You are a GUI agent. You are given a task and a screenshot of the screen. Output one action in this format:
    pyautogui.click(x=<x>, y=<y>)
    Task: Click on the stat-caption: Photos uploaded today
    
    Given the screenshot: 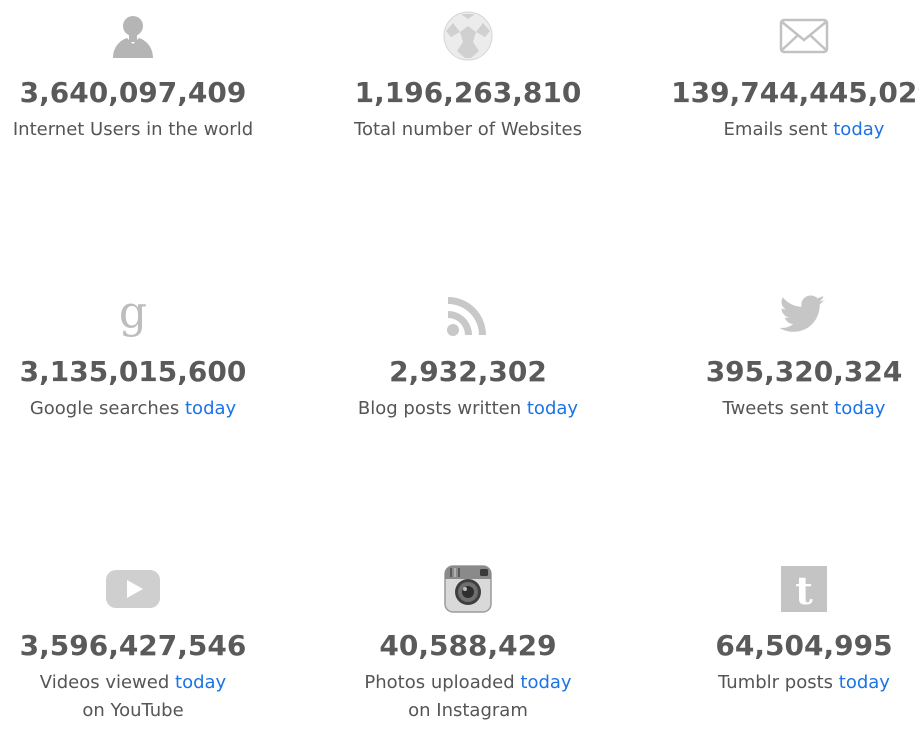 What is the action you would take?
    pyautogui.click(x=468, y=683)
    